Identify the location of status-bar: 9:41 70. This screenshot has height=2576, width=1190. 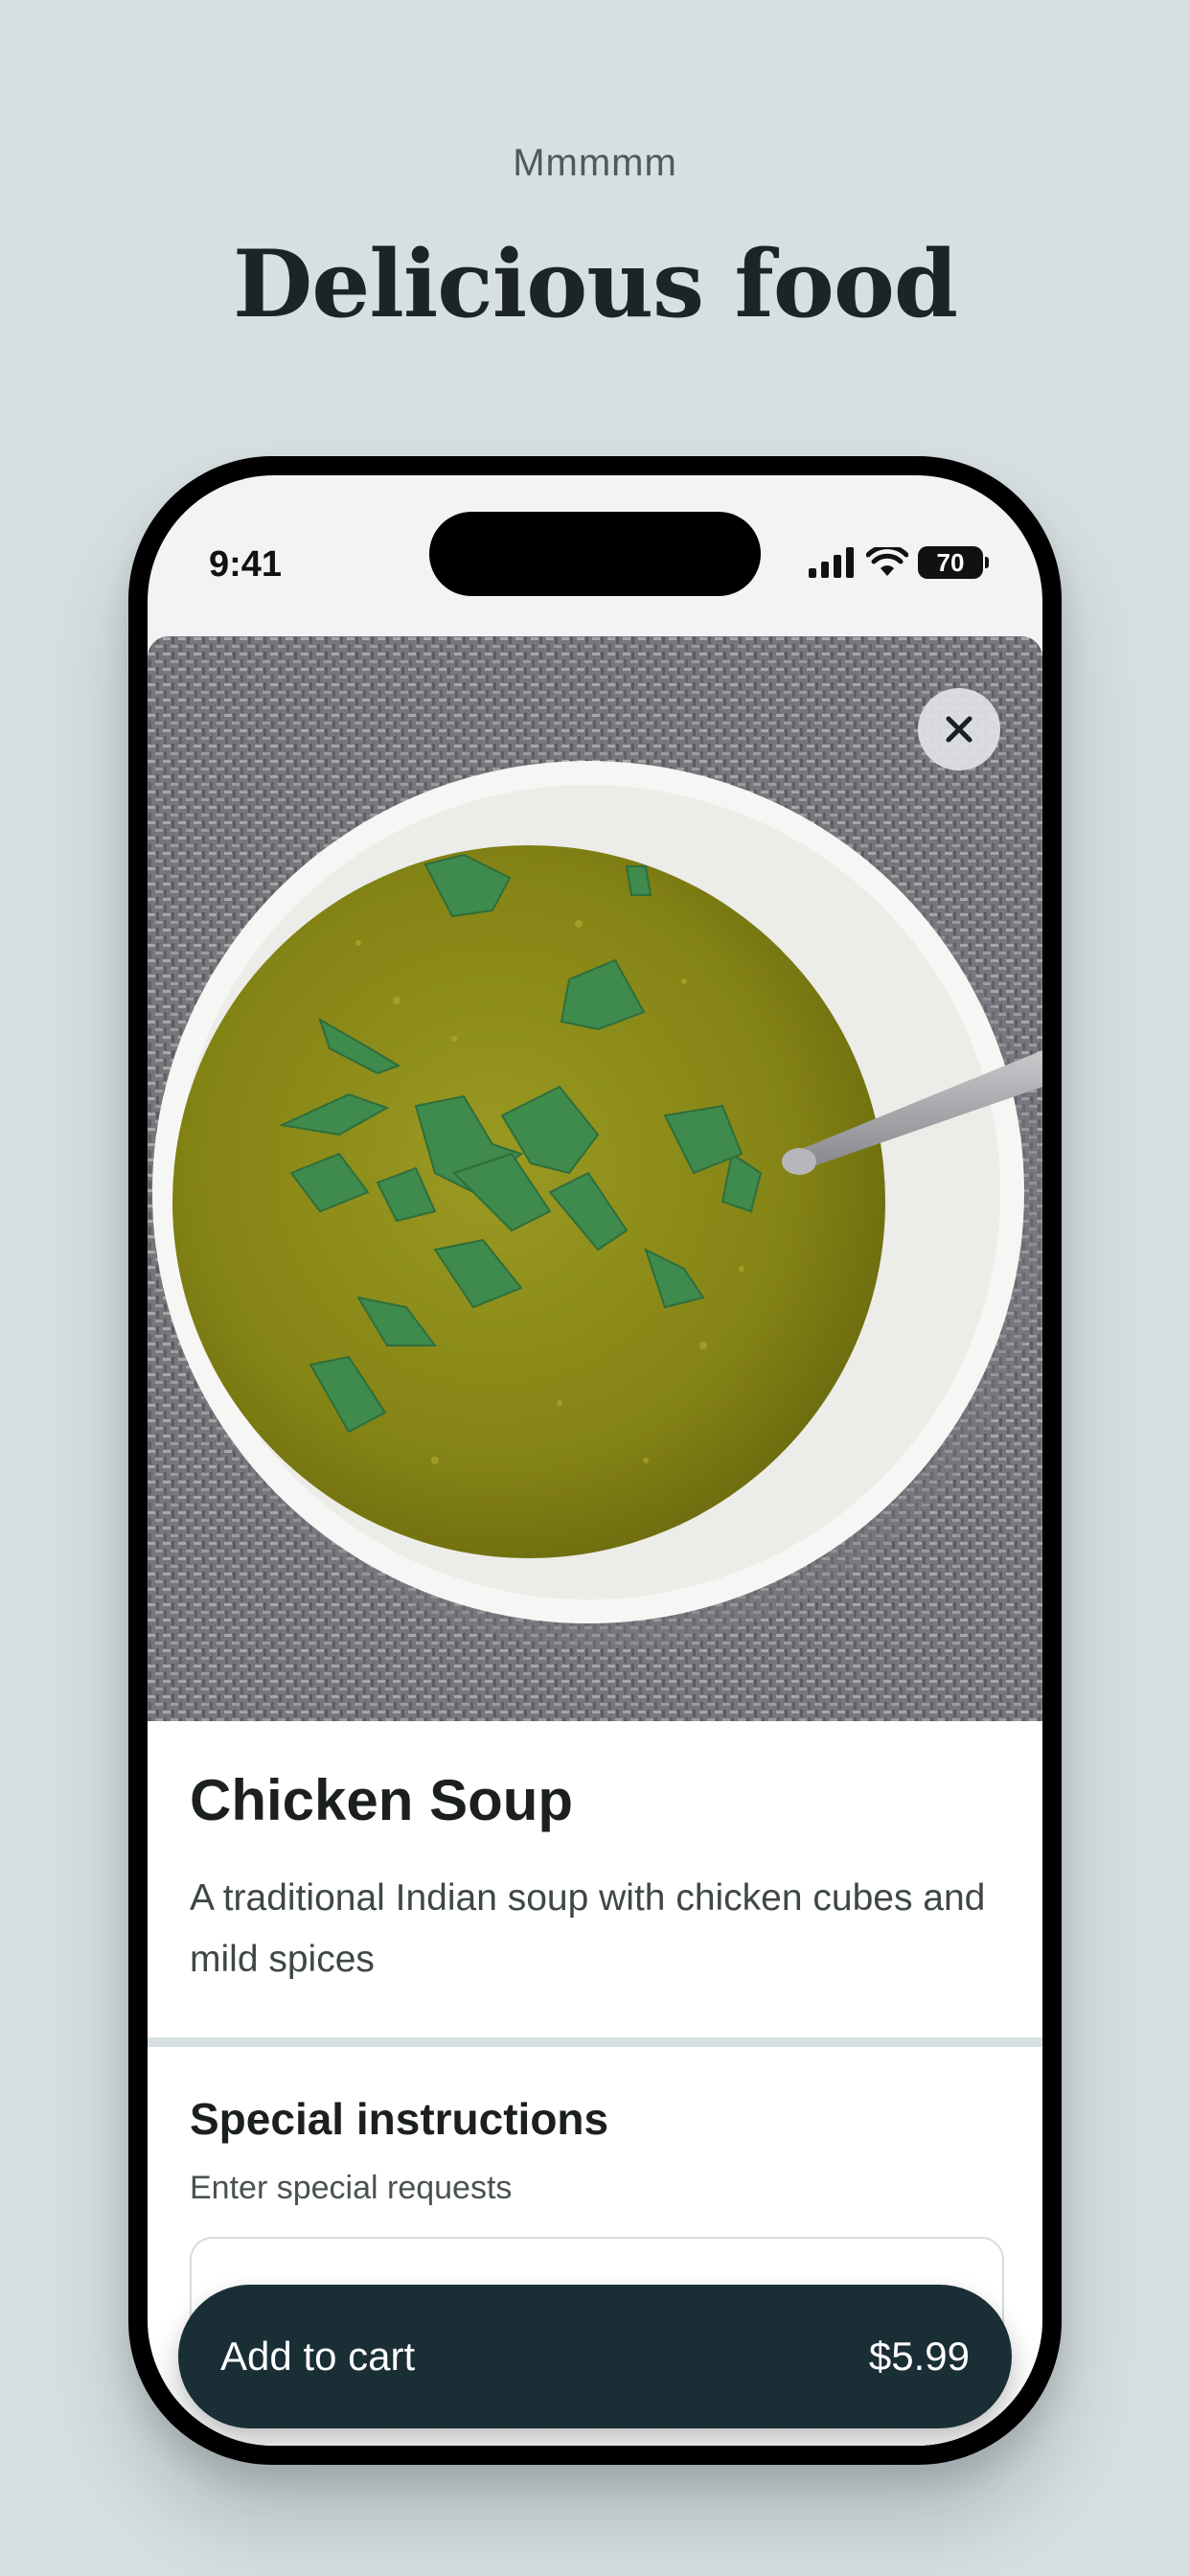
(595, 552).